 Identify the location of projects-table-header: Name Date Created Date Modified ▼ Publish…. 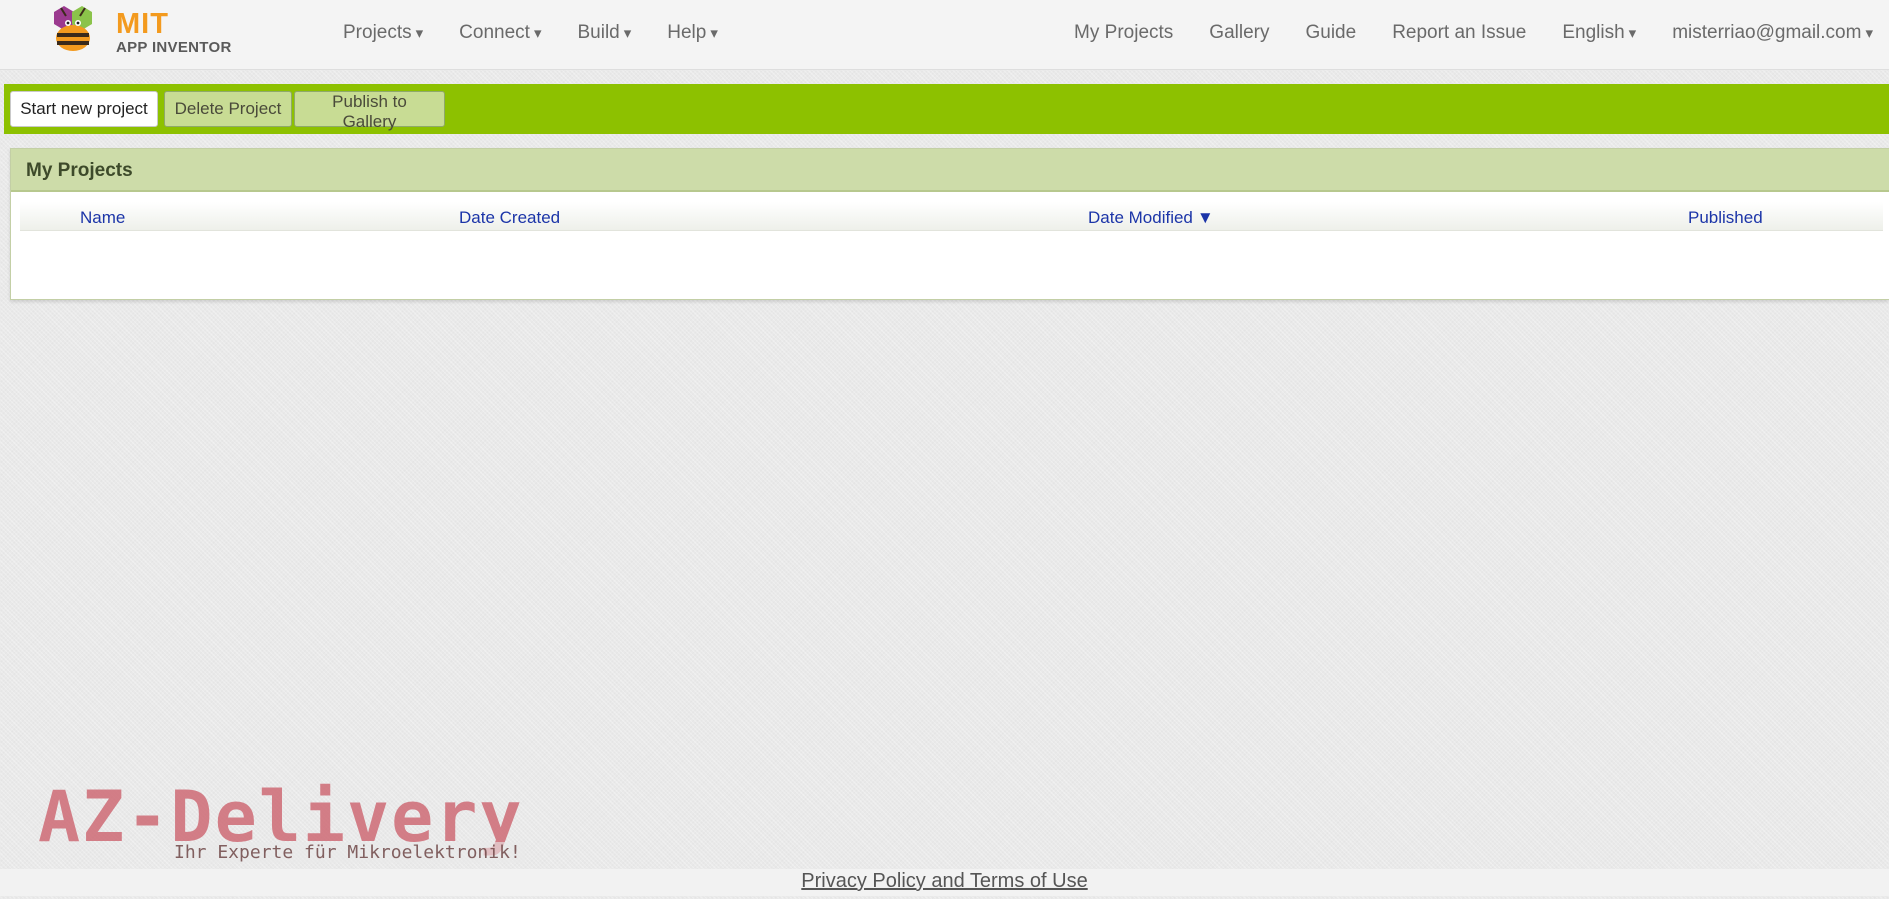
(951, 216).